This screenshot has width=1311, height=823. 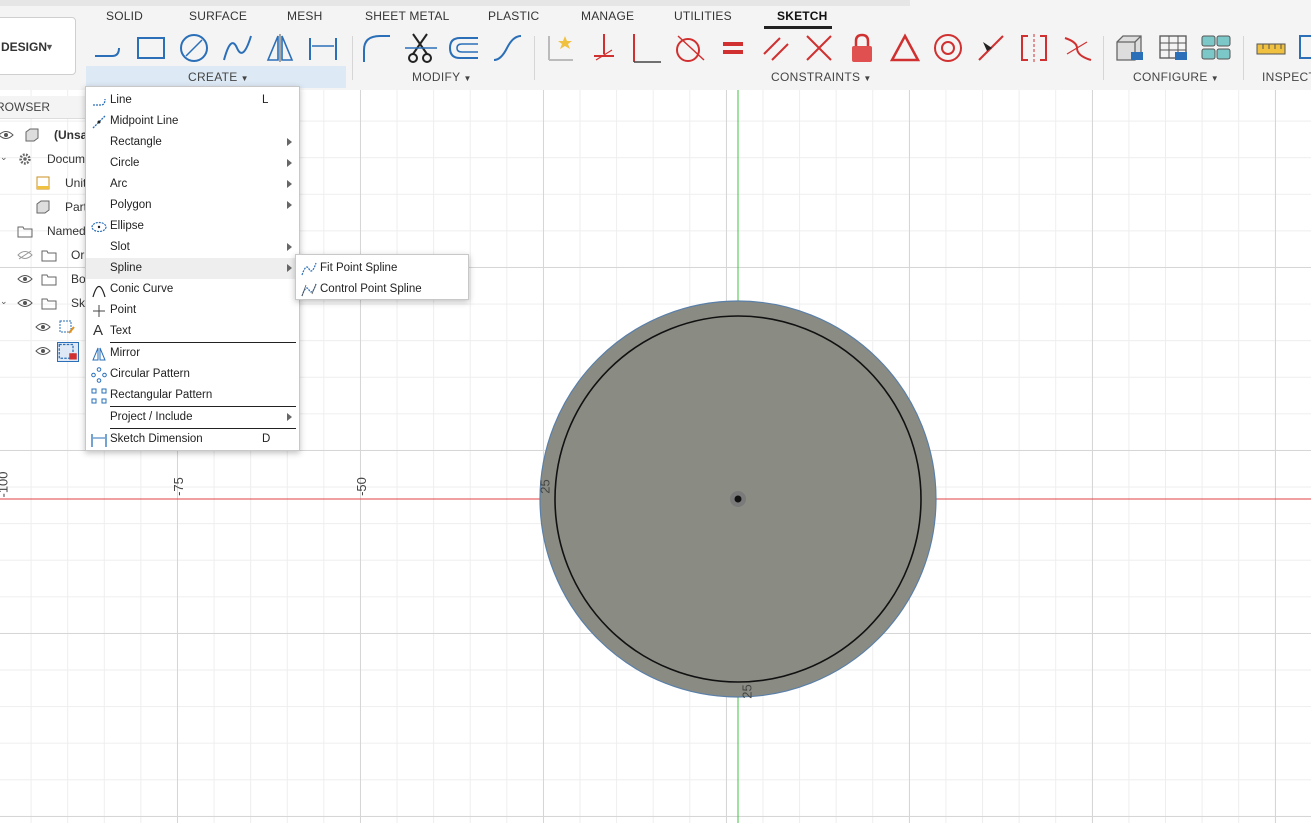 I want to click on create-group-dropdown: CREATE ▼, so click(x=218, y=77).